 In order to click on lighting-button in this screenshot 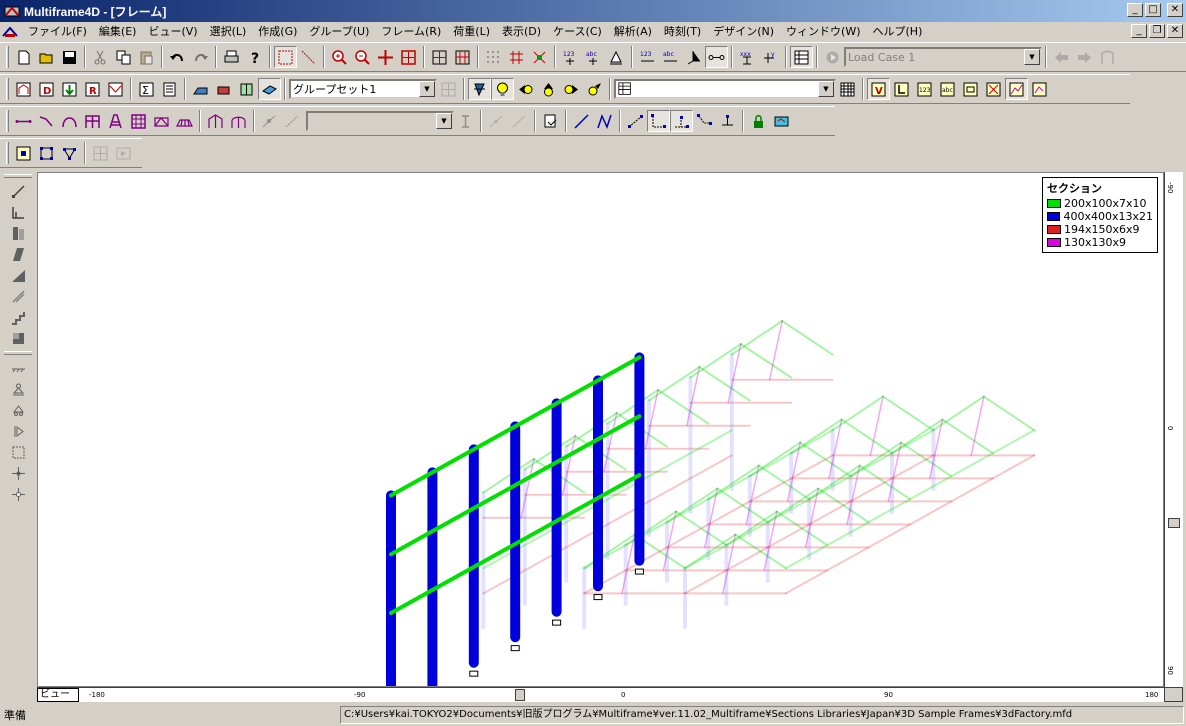, I will do `click(479, 89)`.